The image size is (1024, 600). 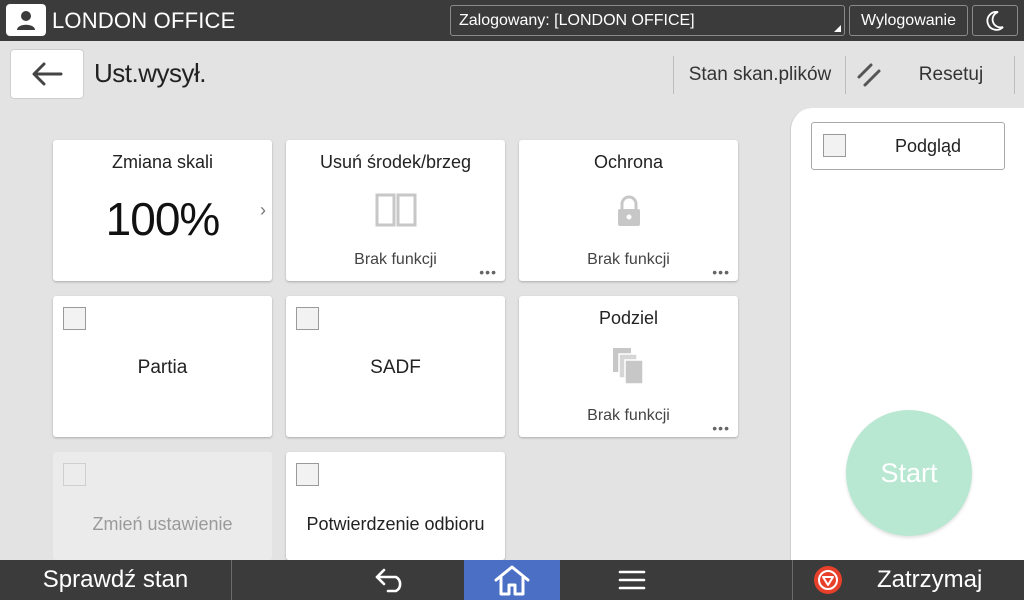 What do you see at coordinates (908, 20) in the screenshot?
I see `logout-button: Wylogowanie` at bounding box center [908, 20].